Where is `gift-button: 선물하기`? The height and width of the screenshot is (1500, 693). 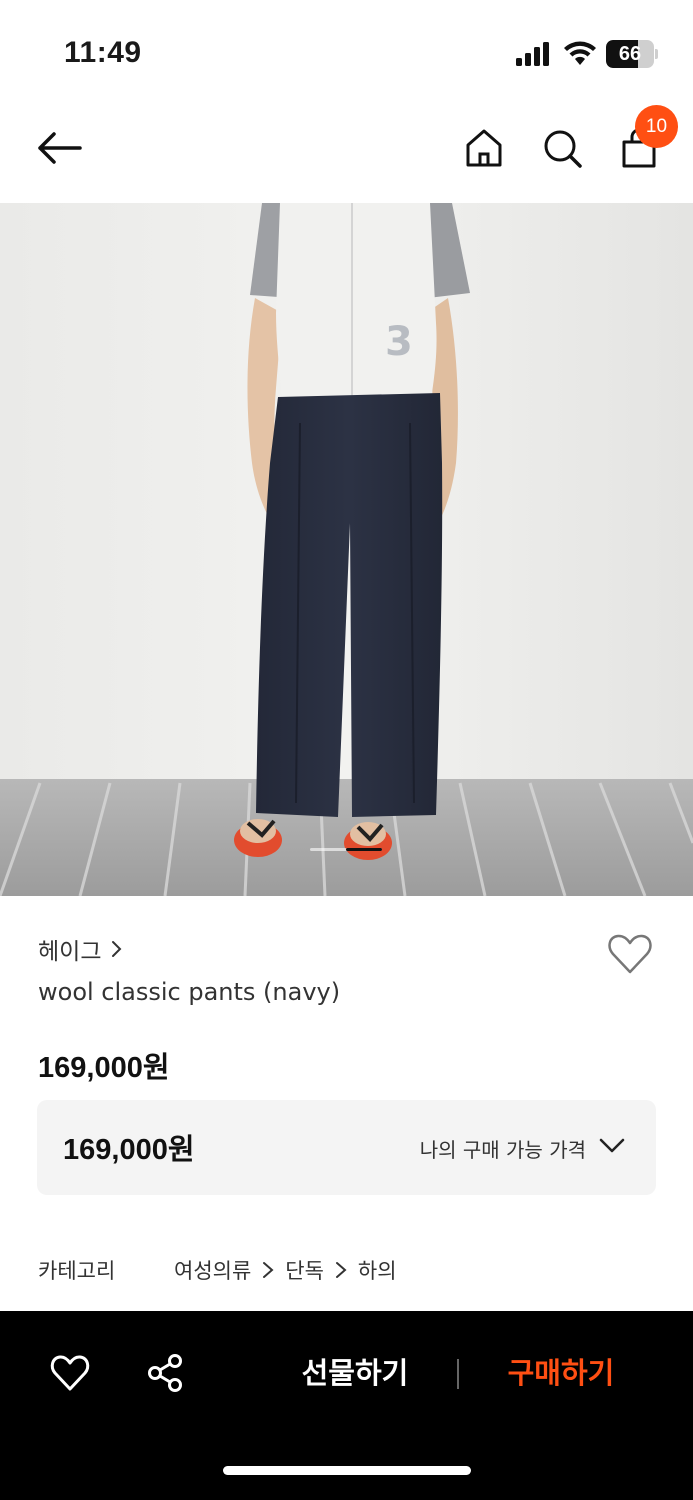
gift-button: 선물하기 is located at coordinates (355, 1373).